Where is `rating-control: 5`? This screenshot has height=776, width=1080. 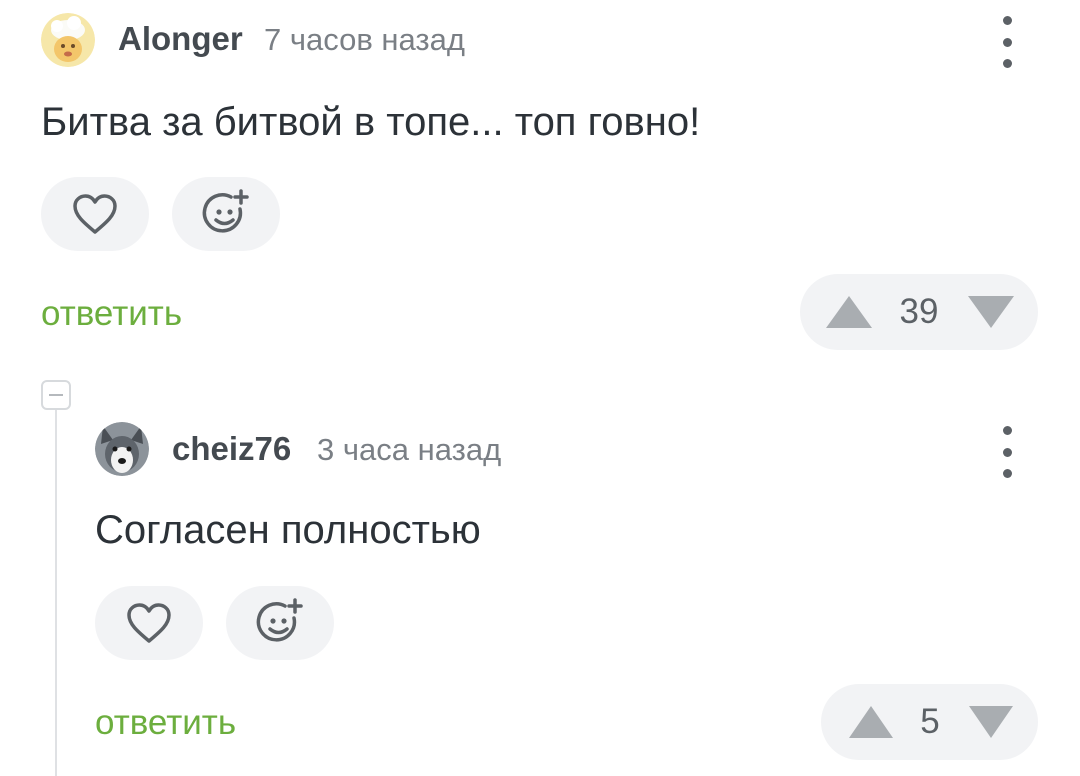 rating-control: 5 is located at coordinates (929, 722).